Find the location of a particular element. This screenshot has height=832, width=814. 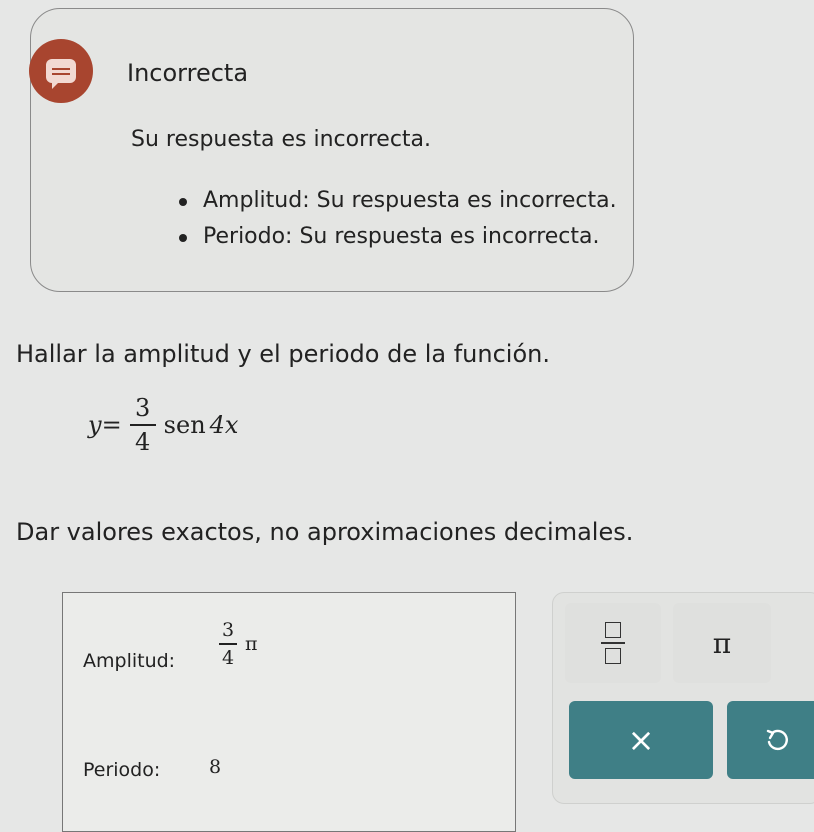

amplitude-denominator: 4 is located at coordinates (228, 658).